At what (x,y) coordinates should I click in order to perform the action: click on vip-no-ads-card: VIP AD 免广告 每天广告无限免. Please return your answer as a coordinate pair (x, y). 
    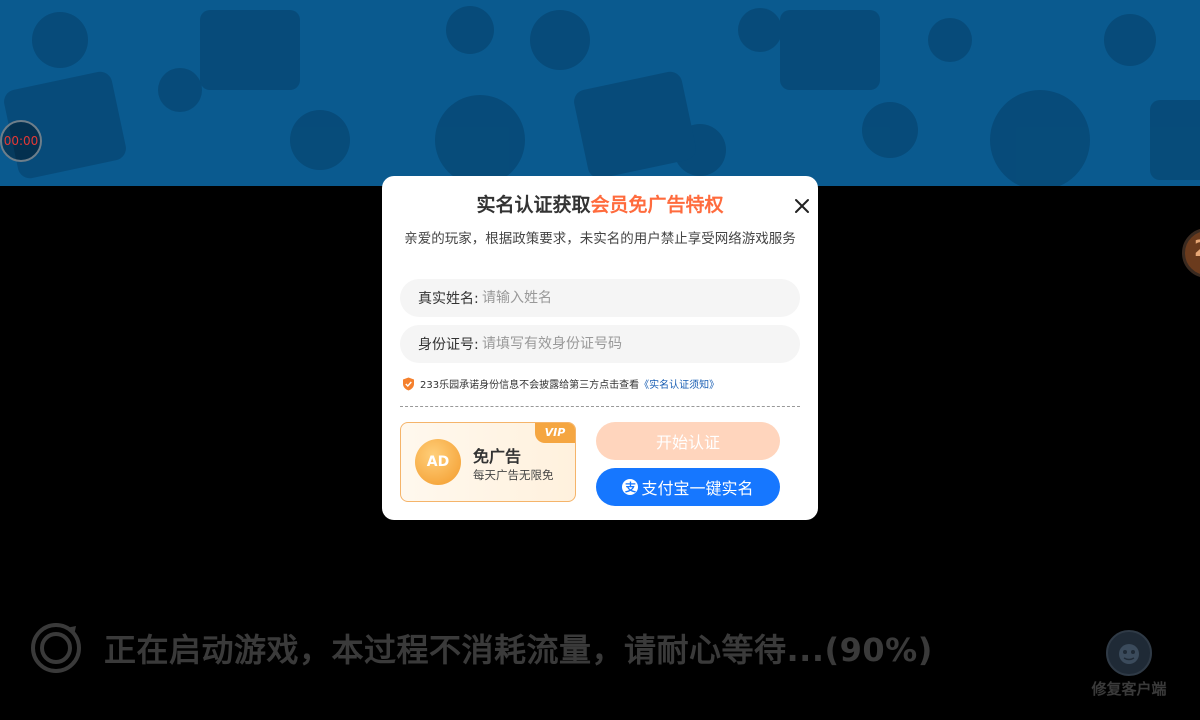
    Looking at the image, I should click on (488, 462).